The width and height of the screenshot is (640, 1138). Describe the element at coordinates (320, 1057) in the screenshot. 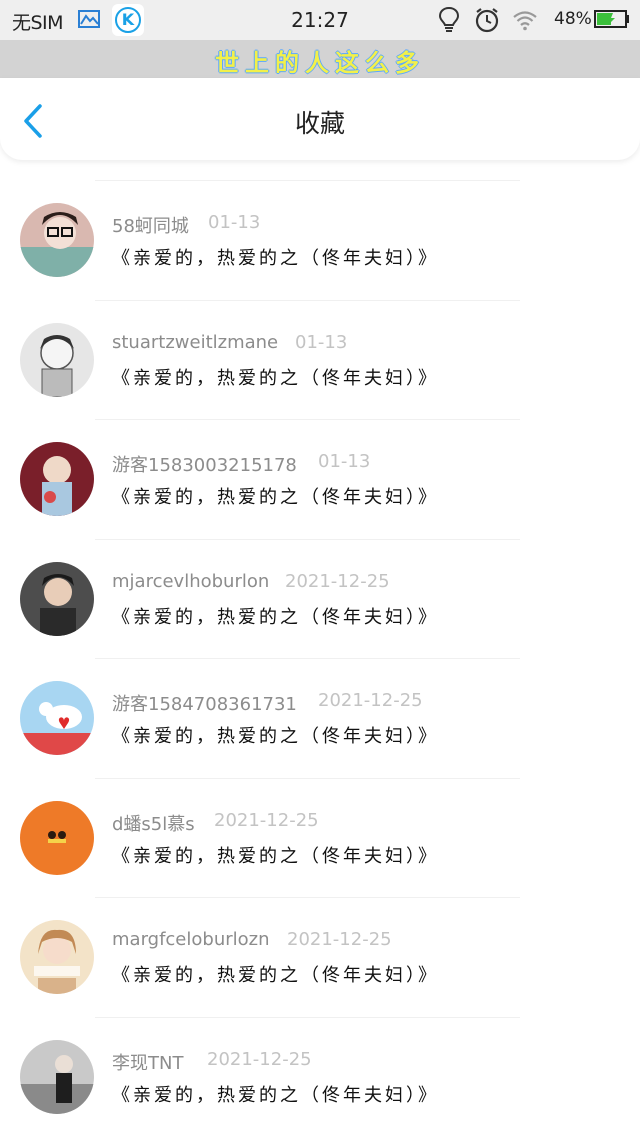

I see `list-item: 李现TNT 2021-12-25 《亲爱的，热爱的之（佟年夫妇）》` at that location.